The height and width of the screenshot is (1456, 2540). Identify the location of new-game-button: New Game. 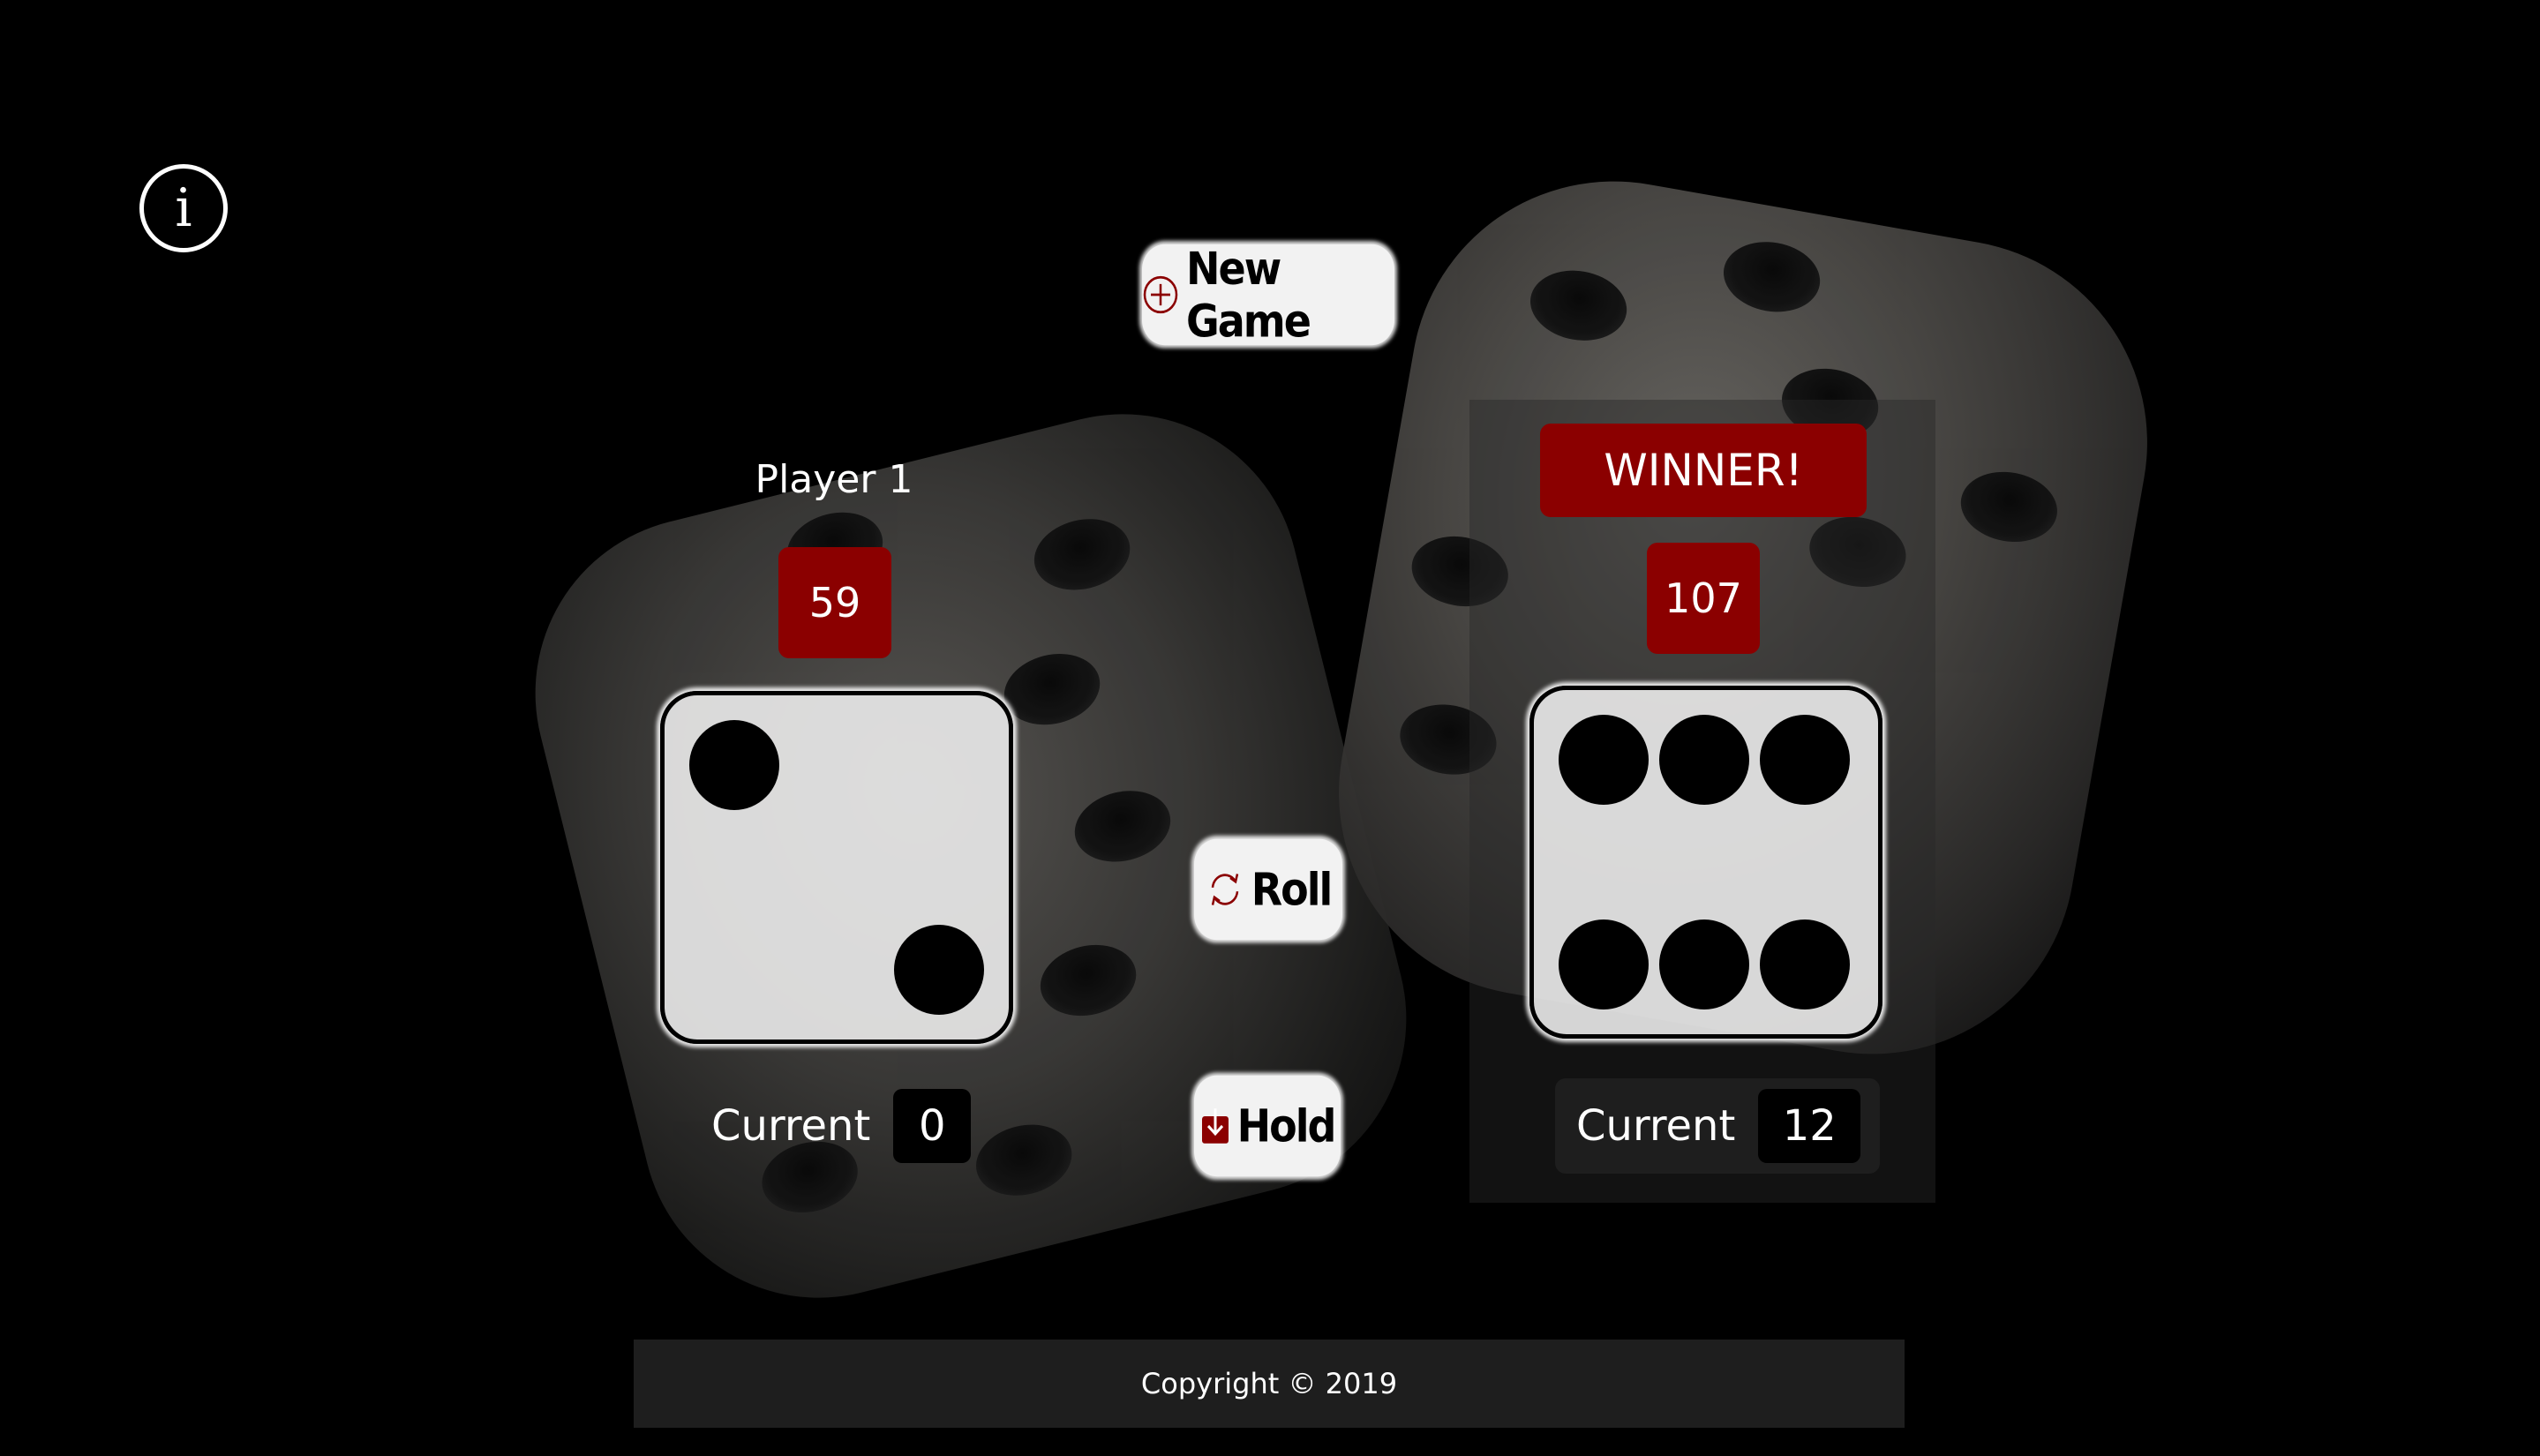
(1268, 295).